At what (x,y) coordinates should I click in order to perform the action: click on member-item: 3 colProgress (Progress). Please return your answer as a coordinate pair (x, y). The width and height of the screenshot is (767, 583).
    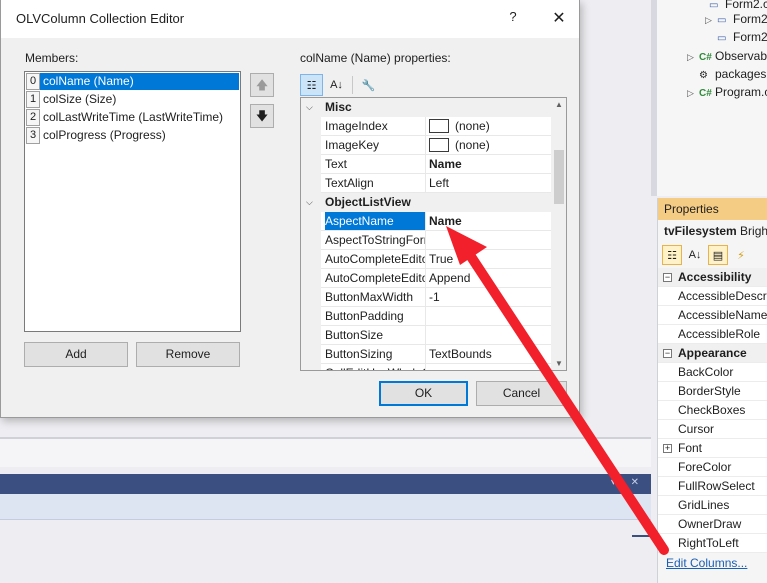
    Looking at the image, I should click on (97, 136).